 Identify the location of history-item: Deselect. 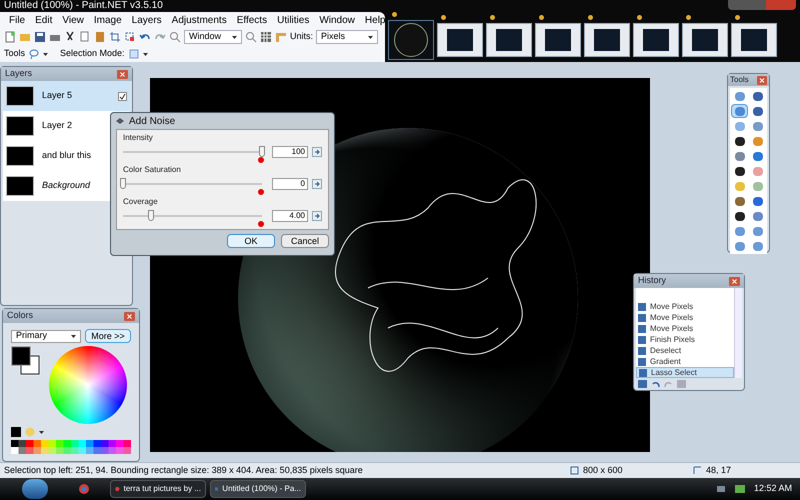
(685, 350).